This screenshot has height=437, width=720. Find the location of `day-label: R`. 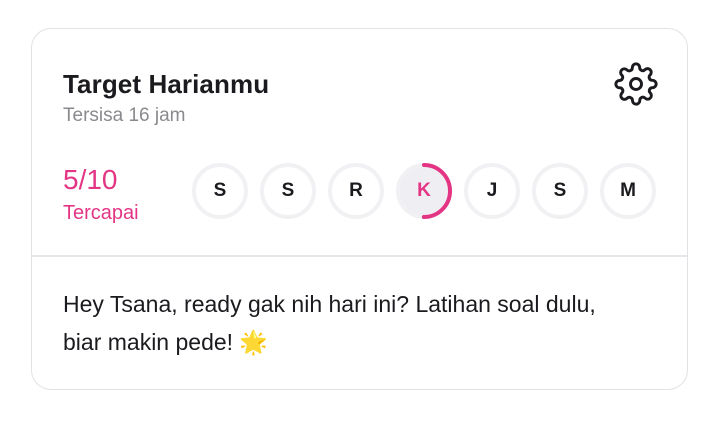

day-label: R is located at coordinates (356, 190).